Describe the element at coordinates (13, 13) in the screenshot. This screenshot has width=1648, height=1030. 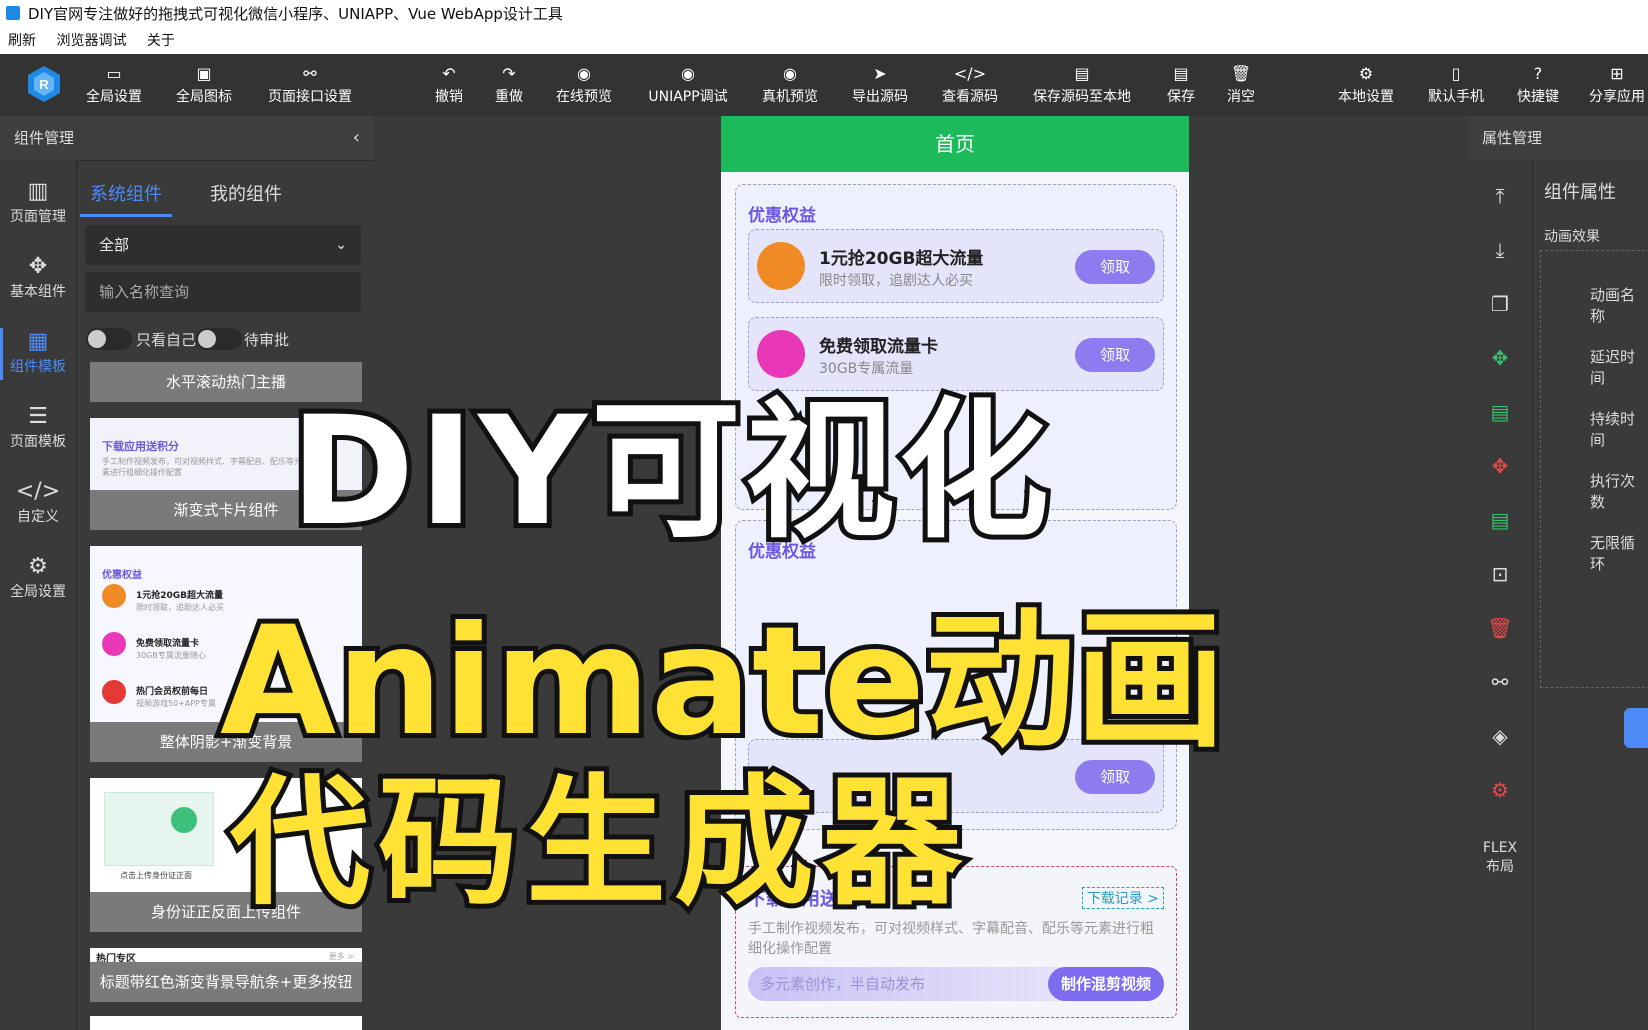
I see `app-icon` at that location.